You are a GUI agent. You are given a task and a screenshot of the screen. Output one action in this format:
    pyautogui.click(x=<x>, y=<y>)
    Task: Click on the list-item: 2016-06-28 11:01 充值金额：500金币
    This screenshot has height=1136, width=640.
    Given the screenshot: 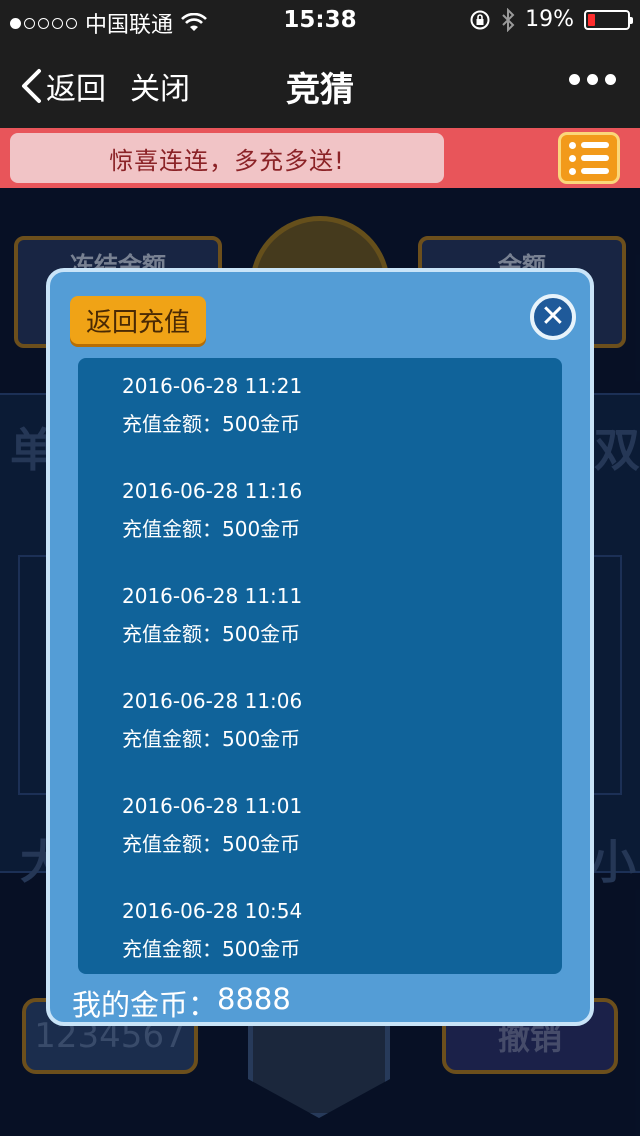 What is the action you would take?
    pyautogui.click(x=332, y=825)
    